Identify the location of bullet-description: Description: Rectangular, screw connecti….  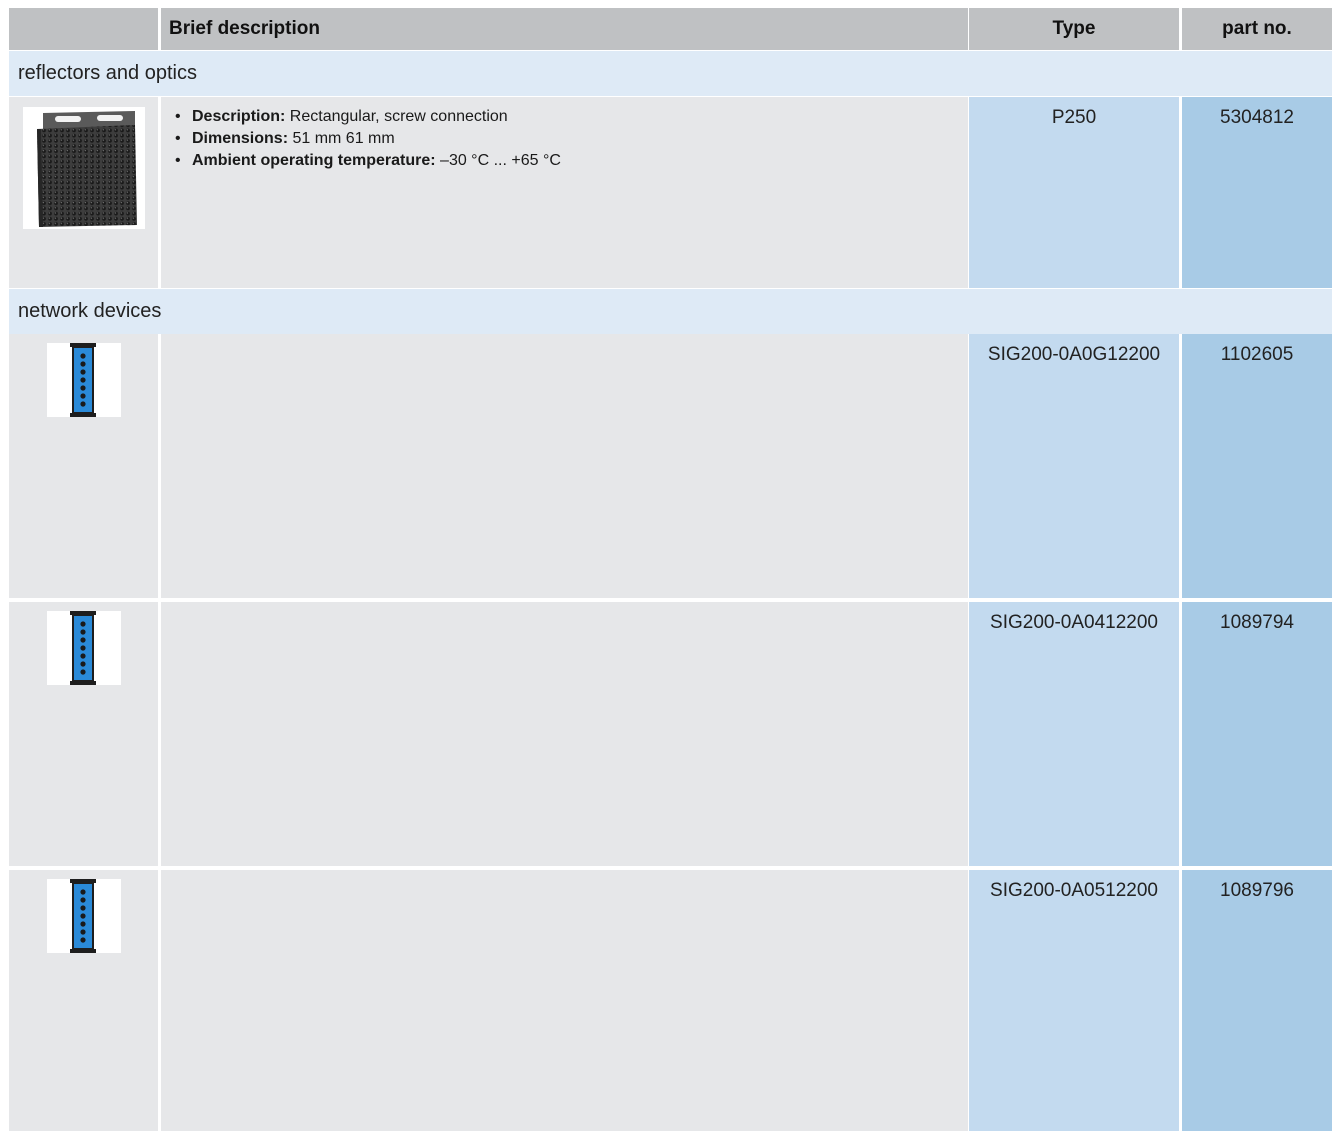
(569, 117).